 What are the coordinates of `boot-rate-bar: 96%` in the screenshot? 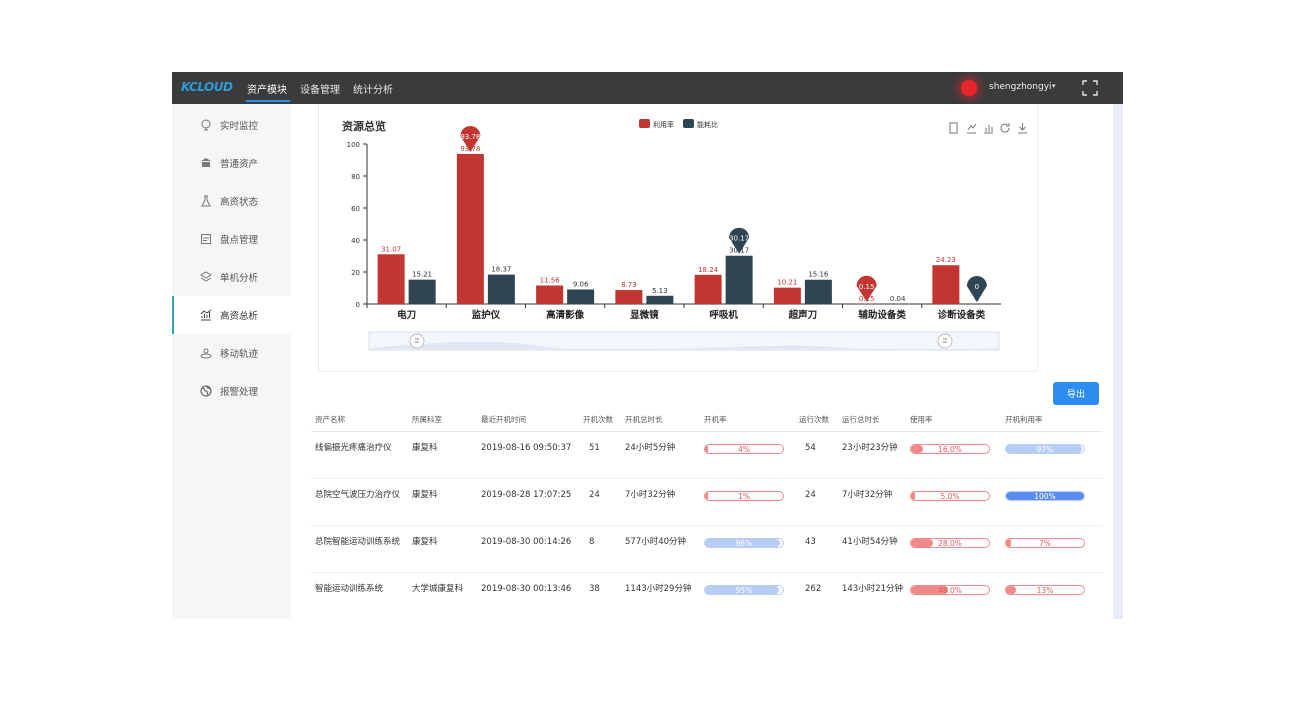 It's located at (744, 542).